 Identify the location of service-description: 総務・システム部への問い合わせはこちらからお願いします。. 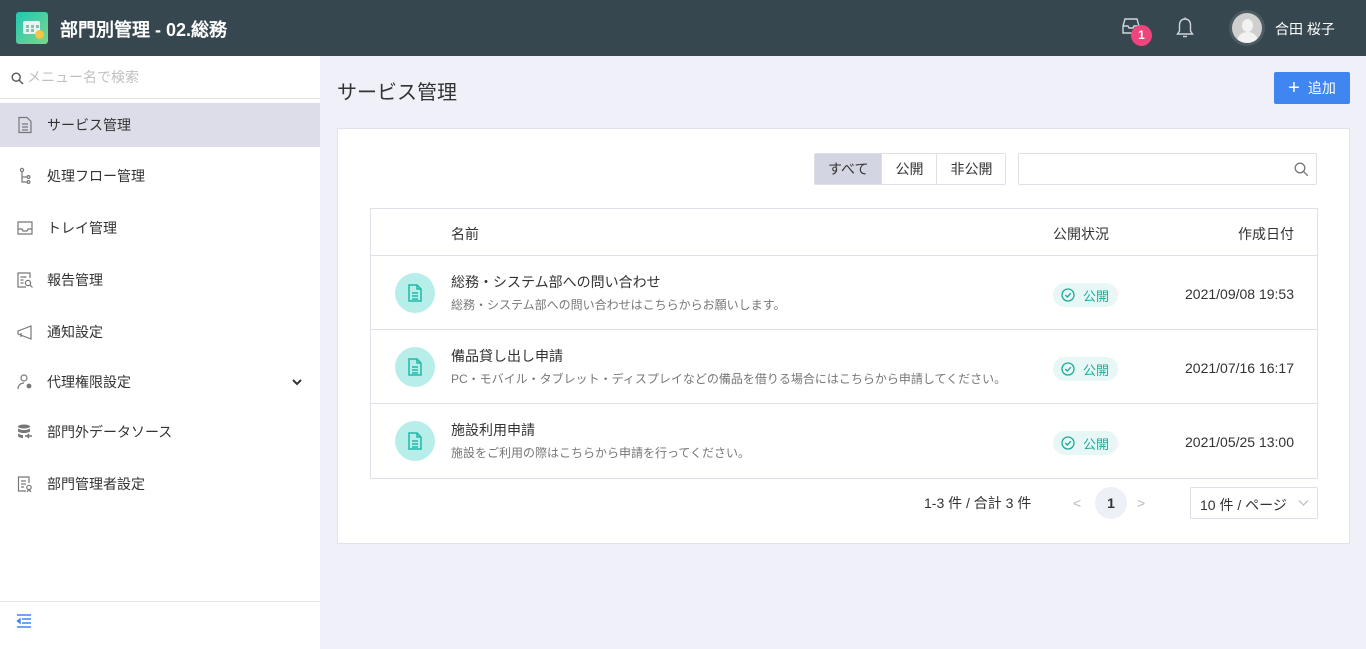
(618, 305).